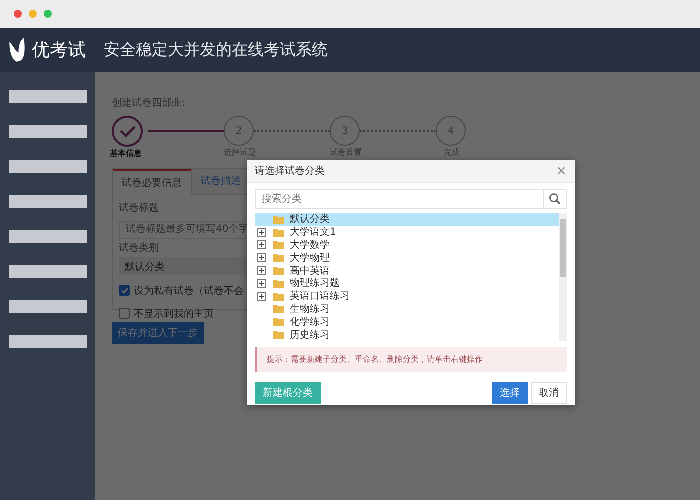 The height and width of the screenshot is (500, 700). What do you see at coordinates (290, 171) in the screenshot?
I see `dialog-title: 请选择试卷分类` at bounding box center [290, 171].